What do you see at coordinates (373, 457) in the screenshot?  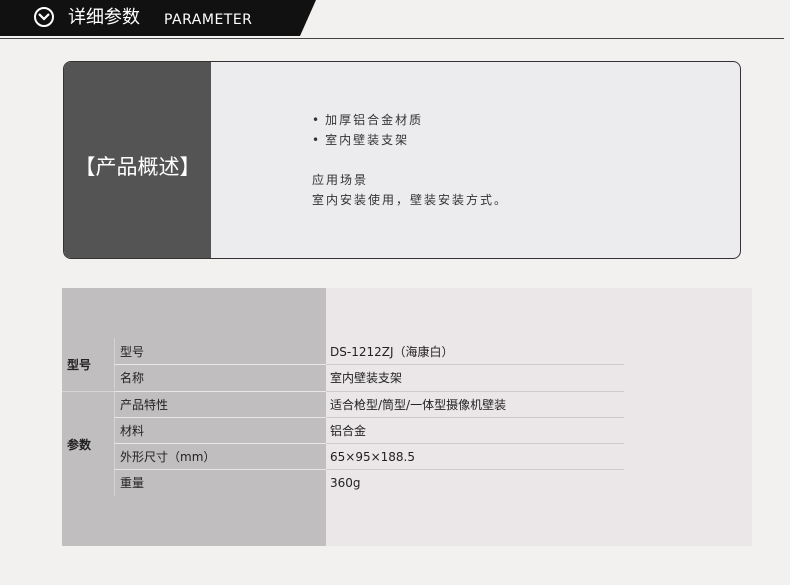 I see `param-value: 65×95×188.5` at bounding box center [373, 457].